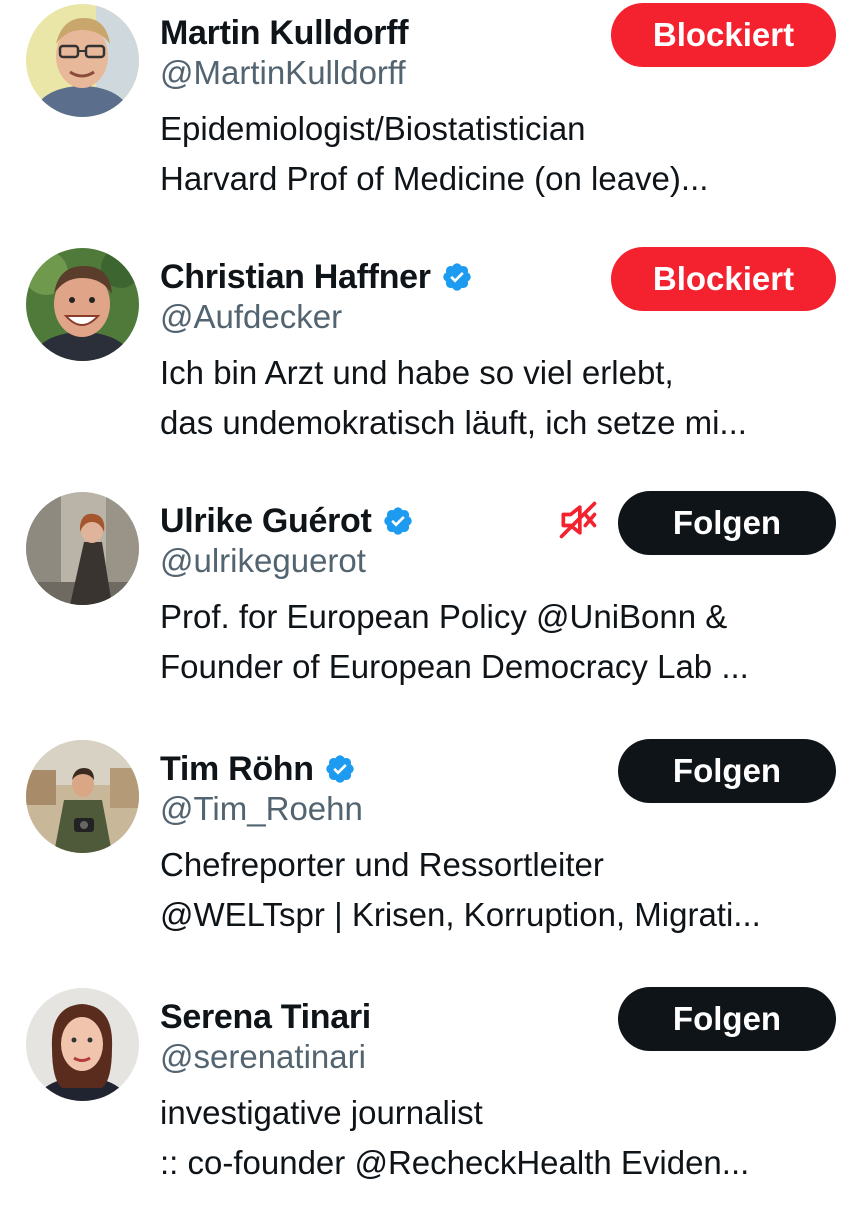 The width and height of the screenshot is (854, 1224). I want to click on user-handle: @ulrikeguerot, so click(263, 561).